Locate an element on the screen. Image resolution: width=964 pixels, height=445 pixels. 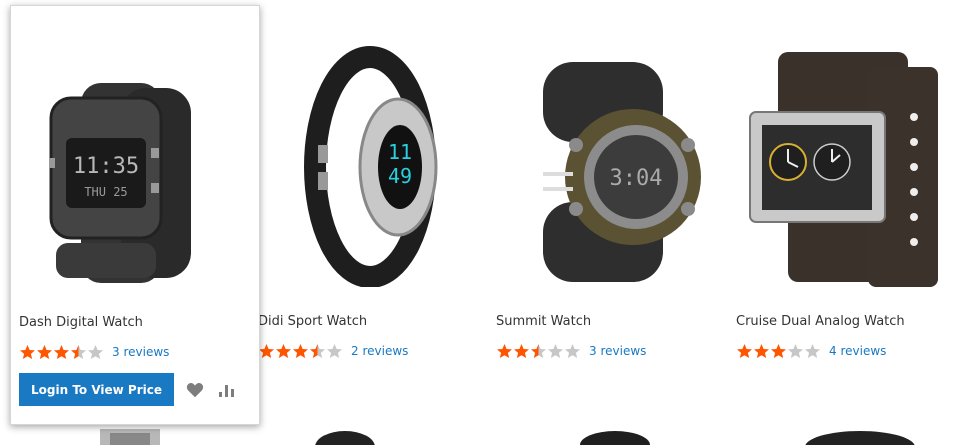
product-image: 3:04 is located at coordinates (603, 157).